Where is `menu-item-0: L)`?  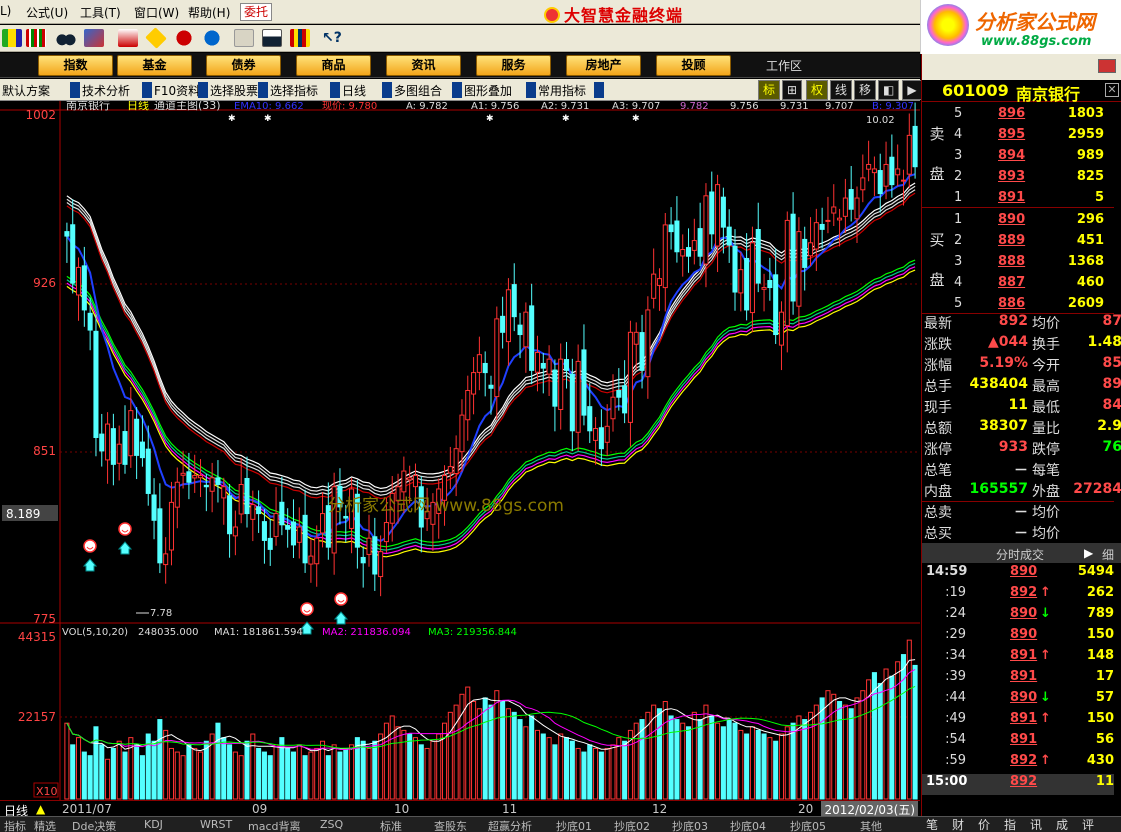 menu-item-0: L) is located at coordinates (5, 11).